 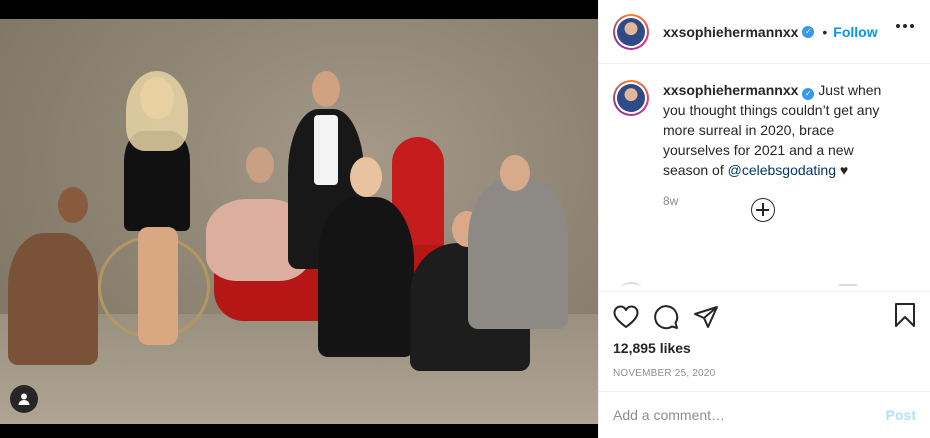 I want to click on more-options-icon, so click(x=905, y=26).